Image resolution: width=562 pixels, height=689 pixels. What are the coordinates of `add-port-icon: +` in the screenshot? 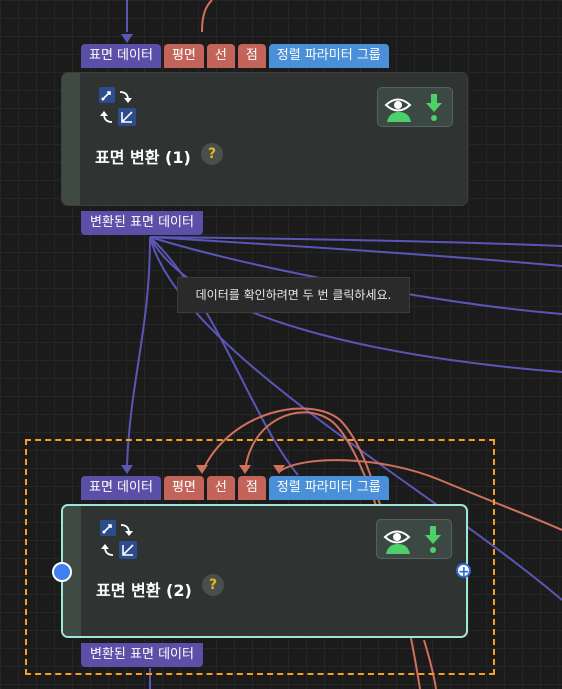 It's located at (463, 571).